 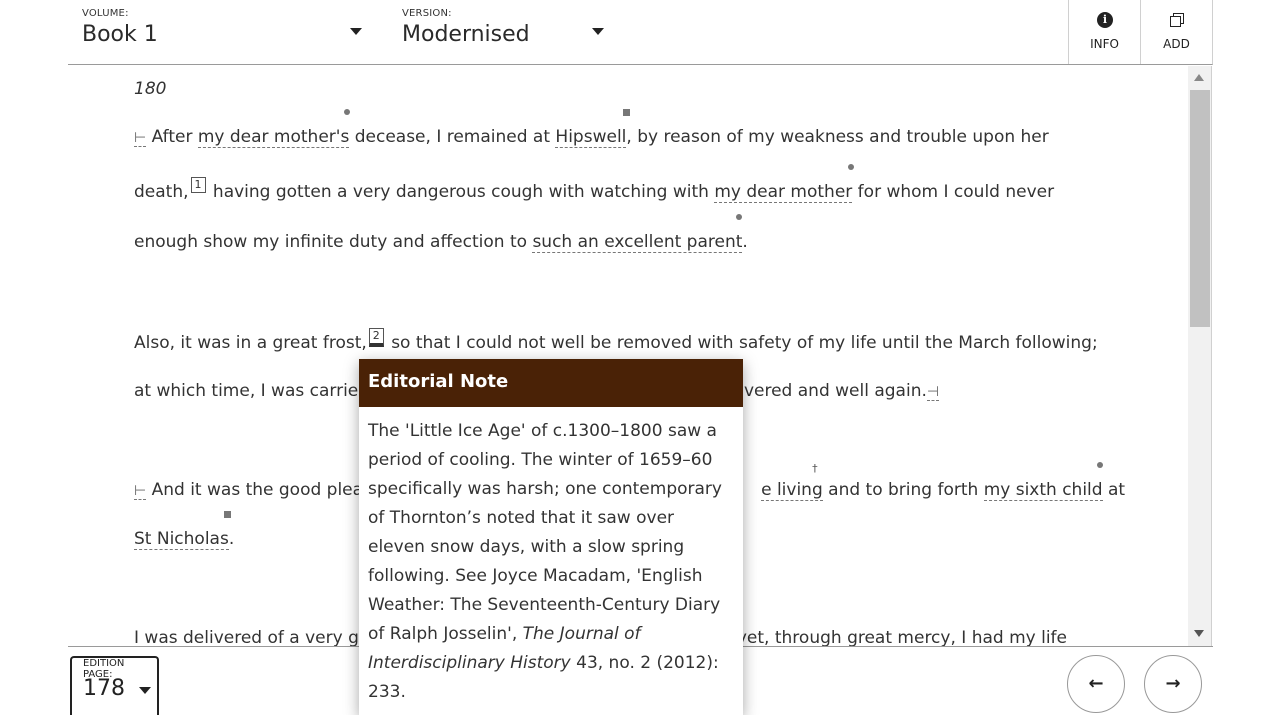 What do you see at coordinates (1105, 20) in the screenshot?
I see `info-icon: i` at bounding box center [1105, 20].